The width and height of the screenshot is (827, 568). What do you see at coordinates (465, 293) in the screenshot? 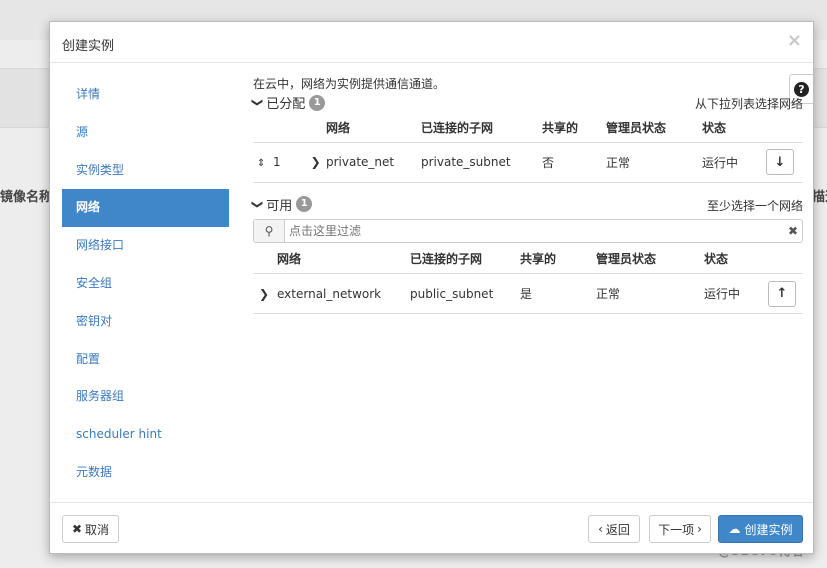
I see `cell-subnet: public_subnet` at bounding box center [465, 293].